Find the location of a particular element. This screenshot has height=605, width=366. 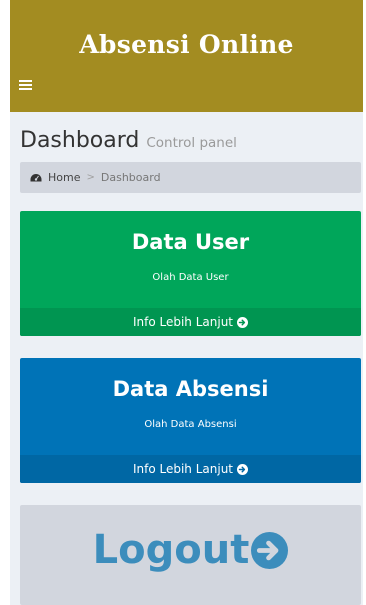

data-absensi-more-info-label: Info Lebih Lanjut is located at coordinates (183, 469).